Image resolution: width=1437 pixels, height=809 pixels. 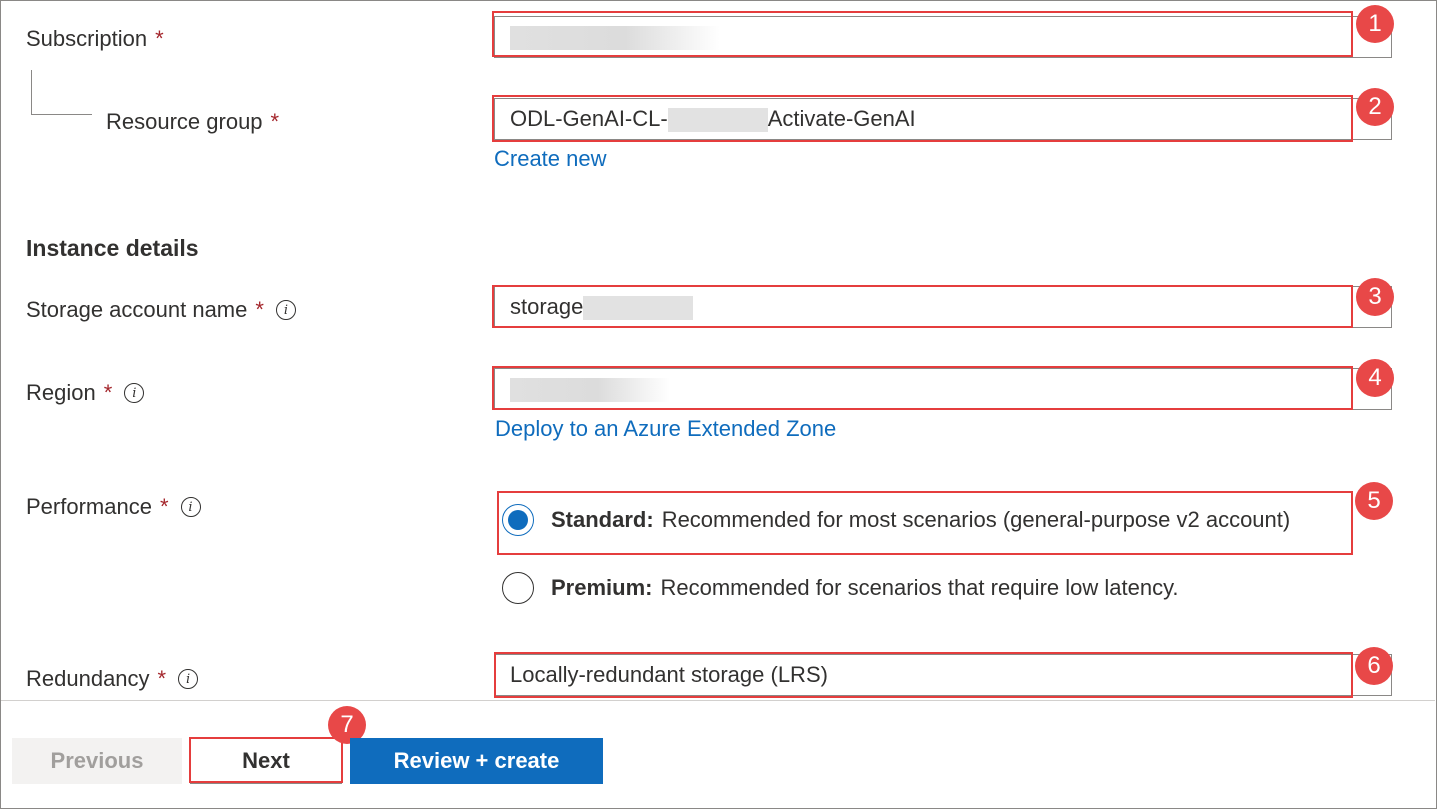 What do you see at coordinates (550, 159) in the screenshot?
I see `create-new-link: Create new` at bounding box center [550, 159].